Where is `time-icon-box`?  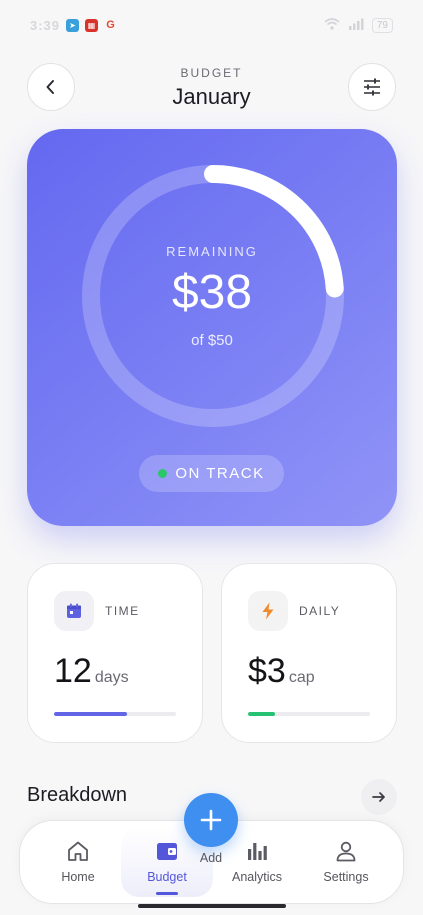 time-icon-box is located at coordinates (74, 611).